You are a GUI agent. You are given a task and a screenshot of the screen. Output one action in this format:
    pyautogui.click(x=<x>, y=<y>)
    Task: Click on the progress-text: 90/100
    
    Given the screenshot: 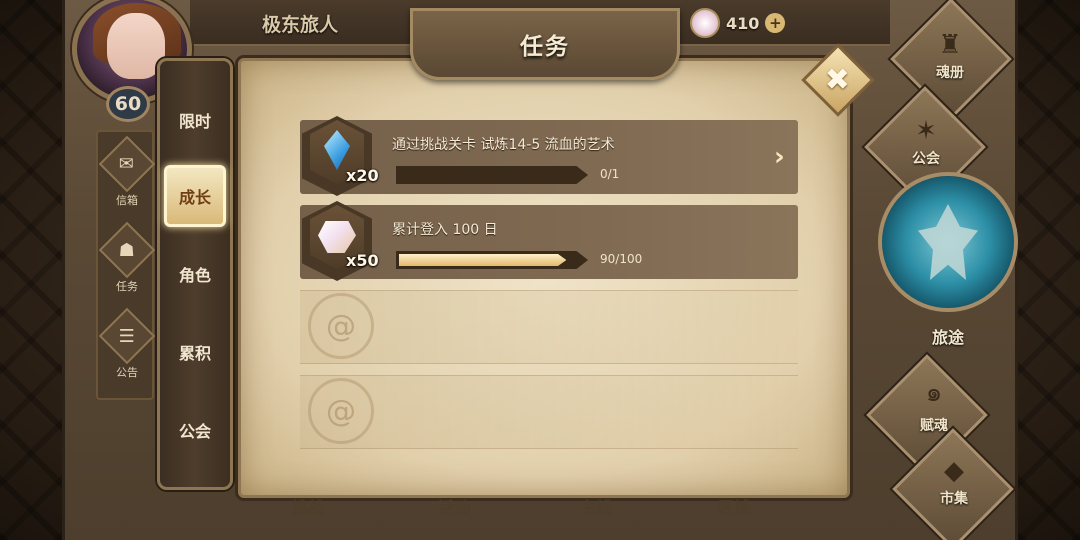 What is the action you would take?
    pyautogui.click(x=621, y=259)
    